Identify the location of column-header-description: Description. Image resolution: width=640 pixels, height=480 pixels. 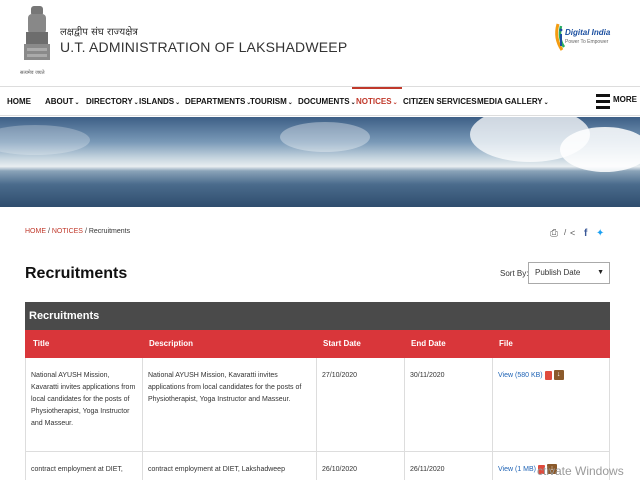
(171, 343).